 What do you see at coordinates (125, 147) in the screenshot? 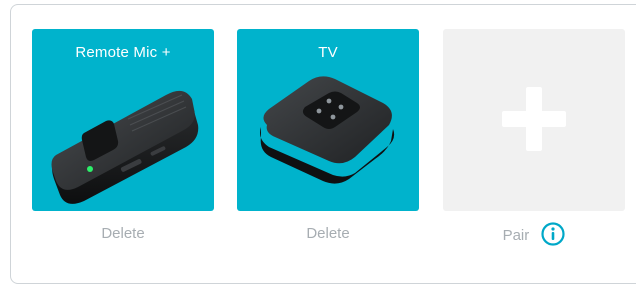
I see `remote-mic-device-icon` at bounding box center [125, 147].